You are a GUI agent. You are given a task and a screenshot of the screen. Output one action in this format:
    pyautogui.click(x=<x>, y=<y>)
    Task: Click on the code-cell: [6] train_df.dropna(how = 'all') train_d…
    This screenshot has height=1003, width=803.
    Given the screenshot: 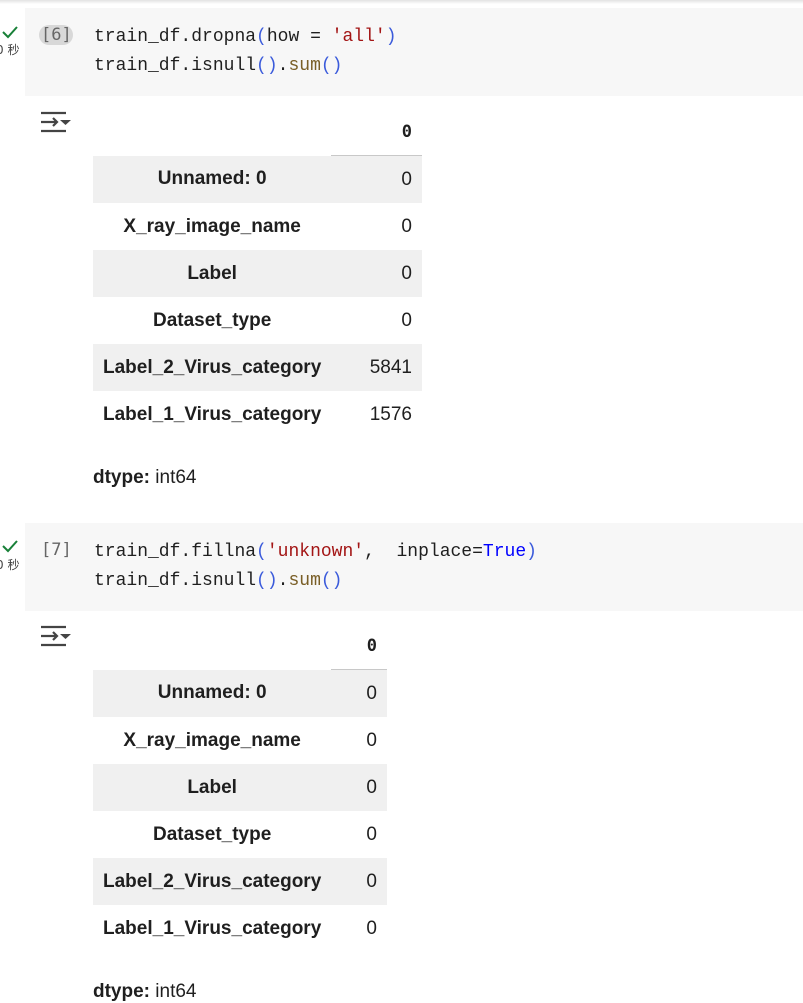 What is the action you would take?
    pyautogui.click(x=414, y=52)
    